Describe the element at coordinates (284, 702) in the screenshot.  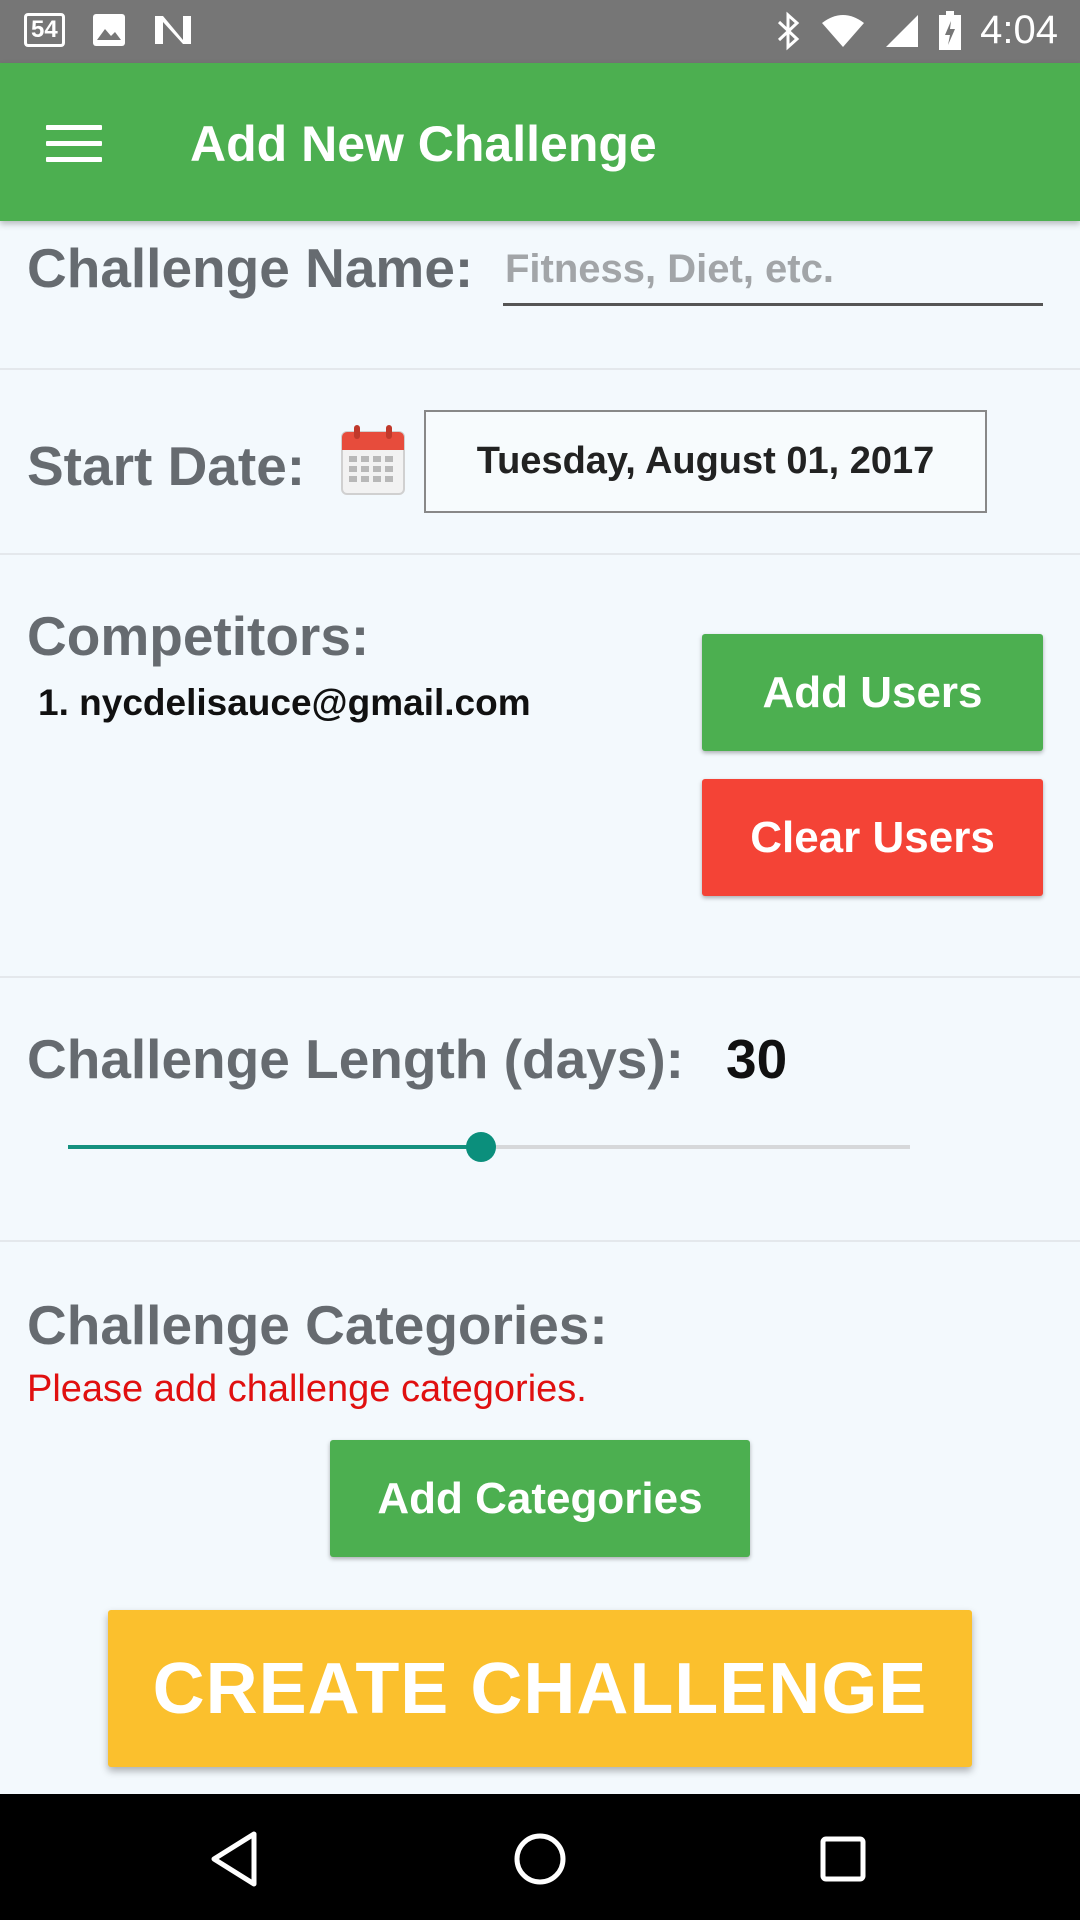
I see `competitor-item: 1. nycdelisauce@gmail.com` at that location.